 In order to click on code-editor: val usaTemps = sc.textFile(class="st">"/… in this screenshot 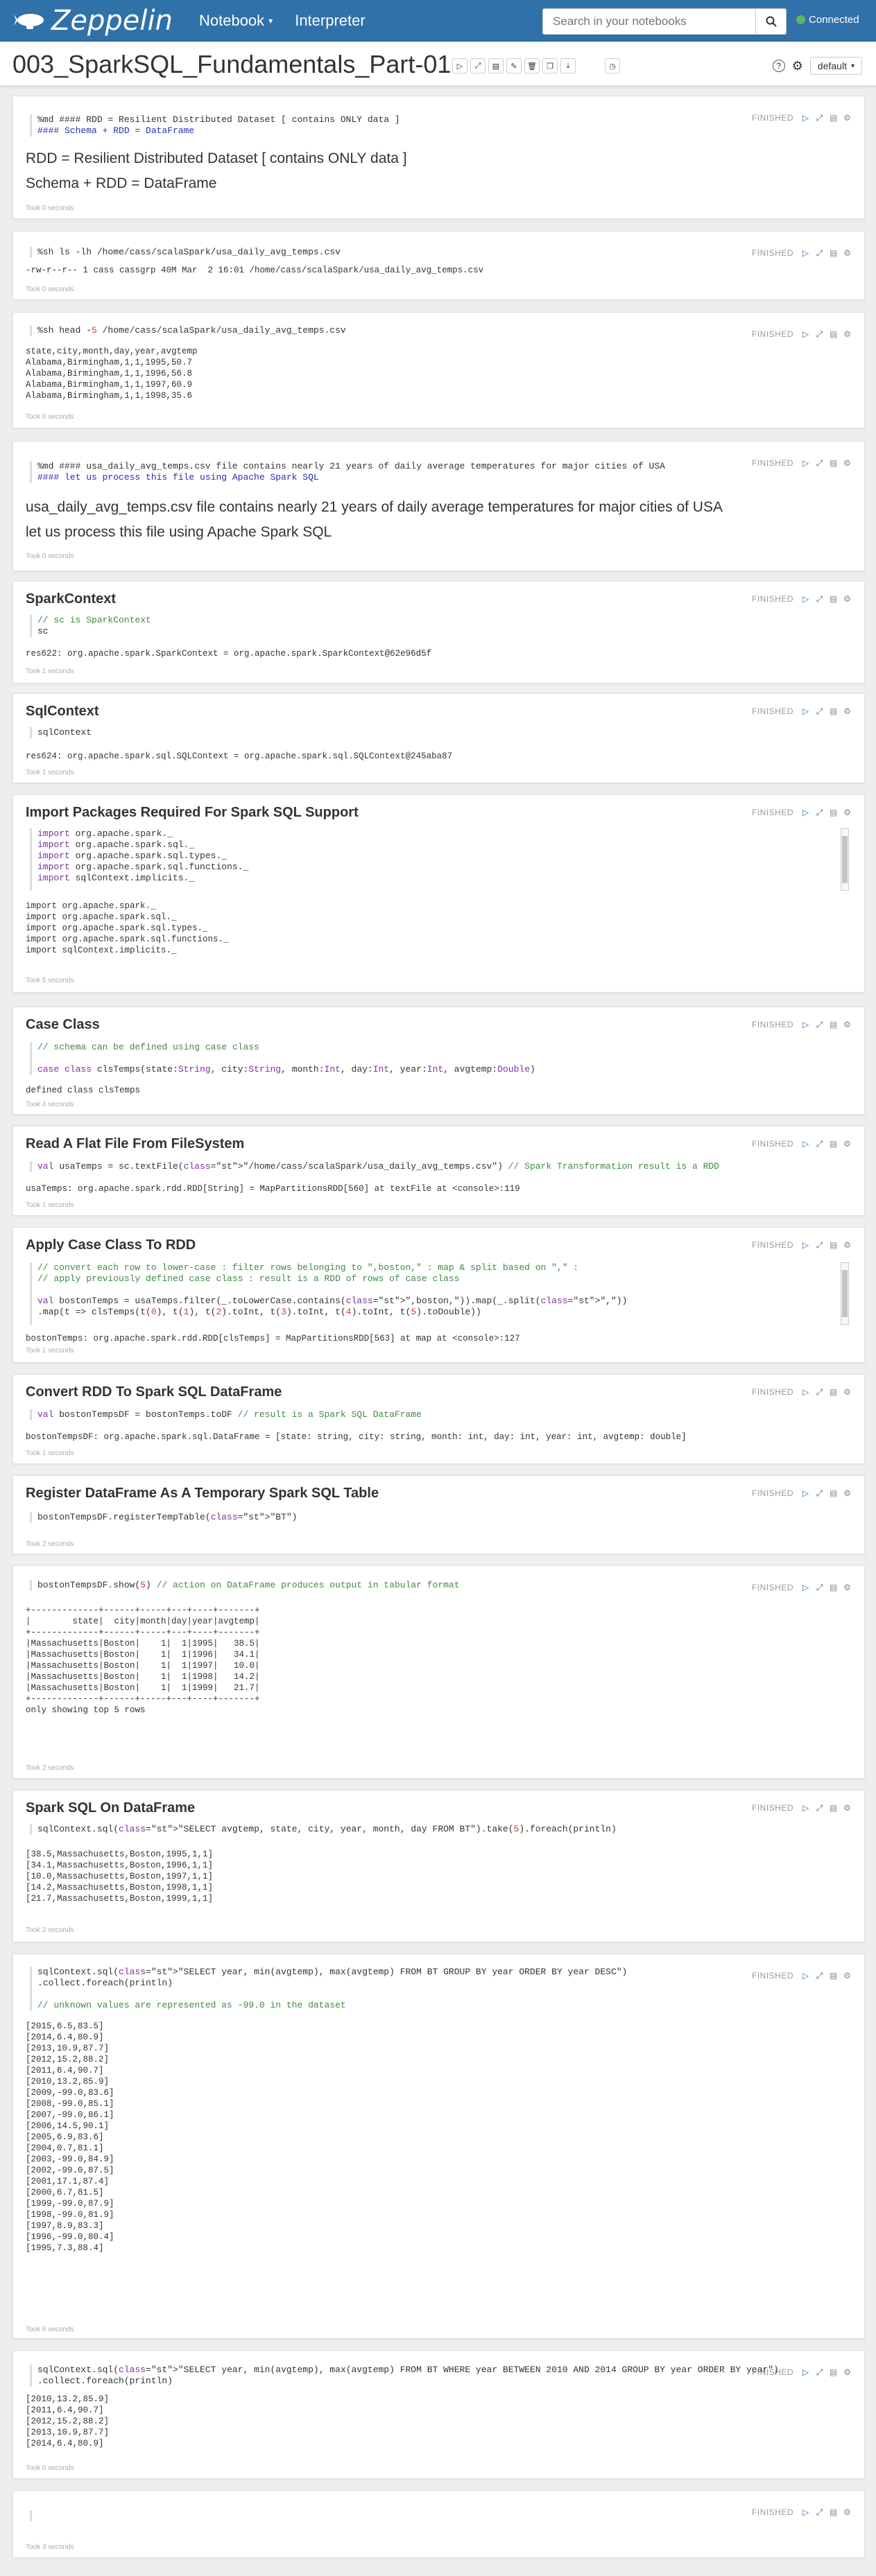, I will do `click(441, 1166)`.